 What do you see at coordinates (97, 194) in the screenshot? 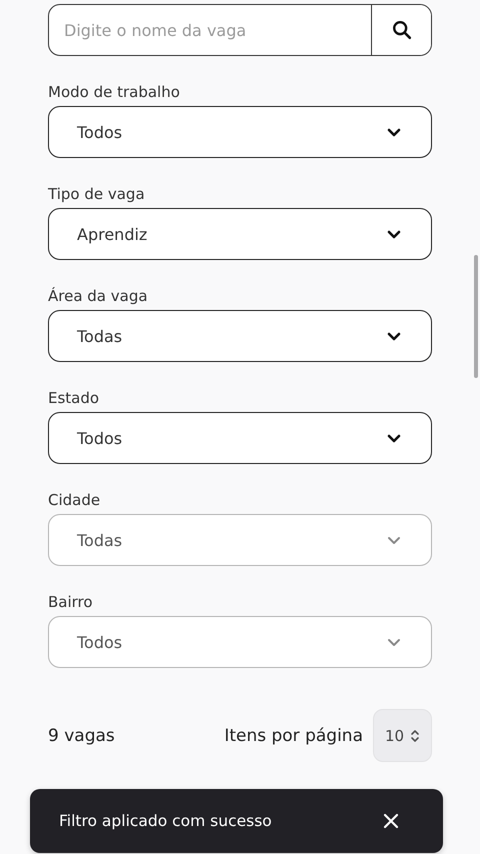
I see `field-label: Tipo de vaga` at bounding box center [97, 194].